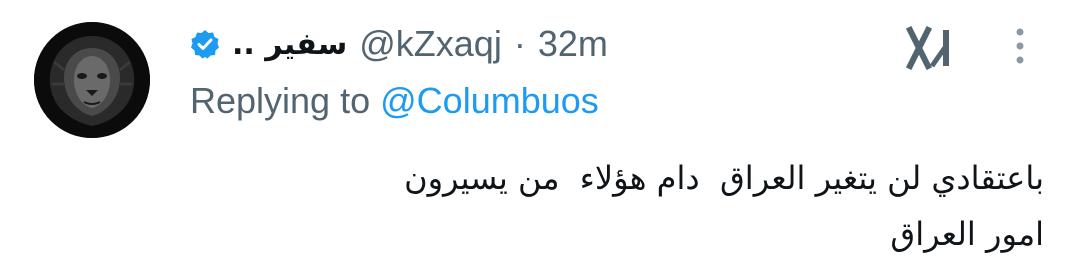  I want to click on replying-to-label: Replying to, so click(280, 100).